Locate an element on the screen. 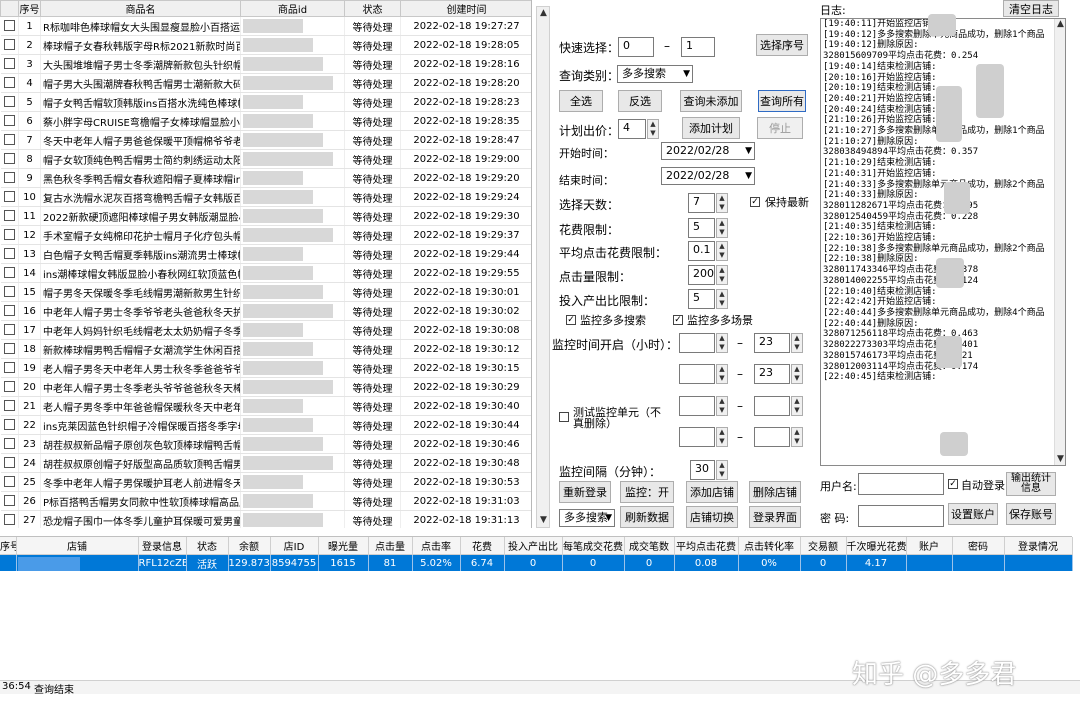 This screenshot has height=718, width=1080. monitor-time-4-end is located at coordinates (772, 437).